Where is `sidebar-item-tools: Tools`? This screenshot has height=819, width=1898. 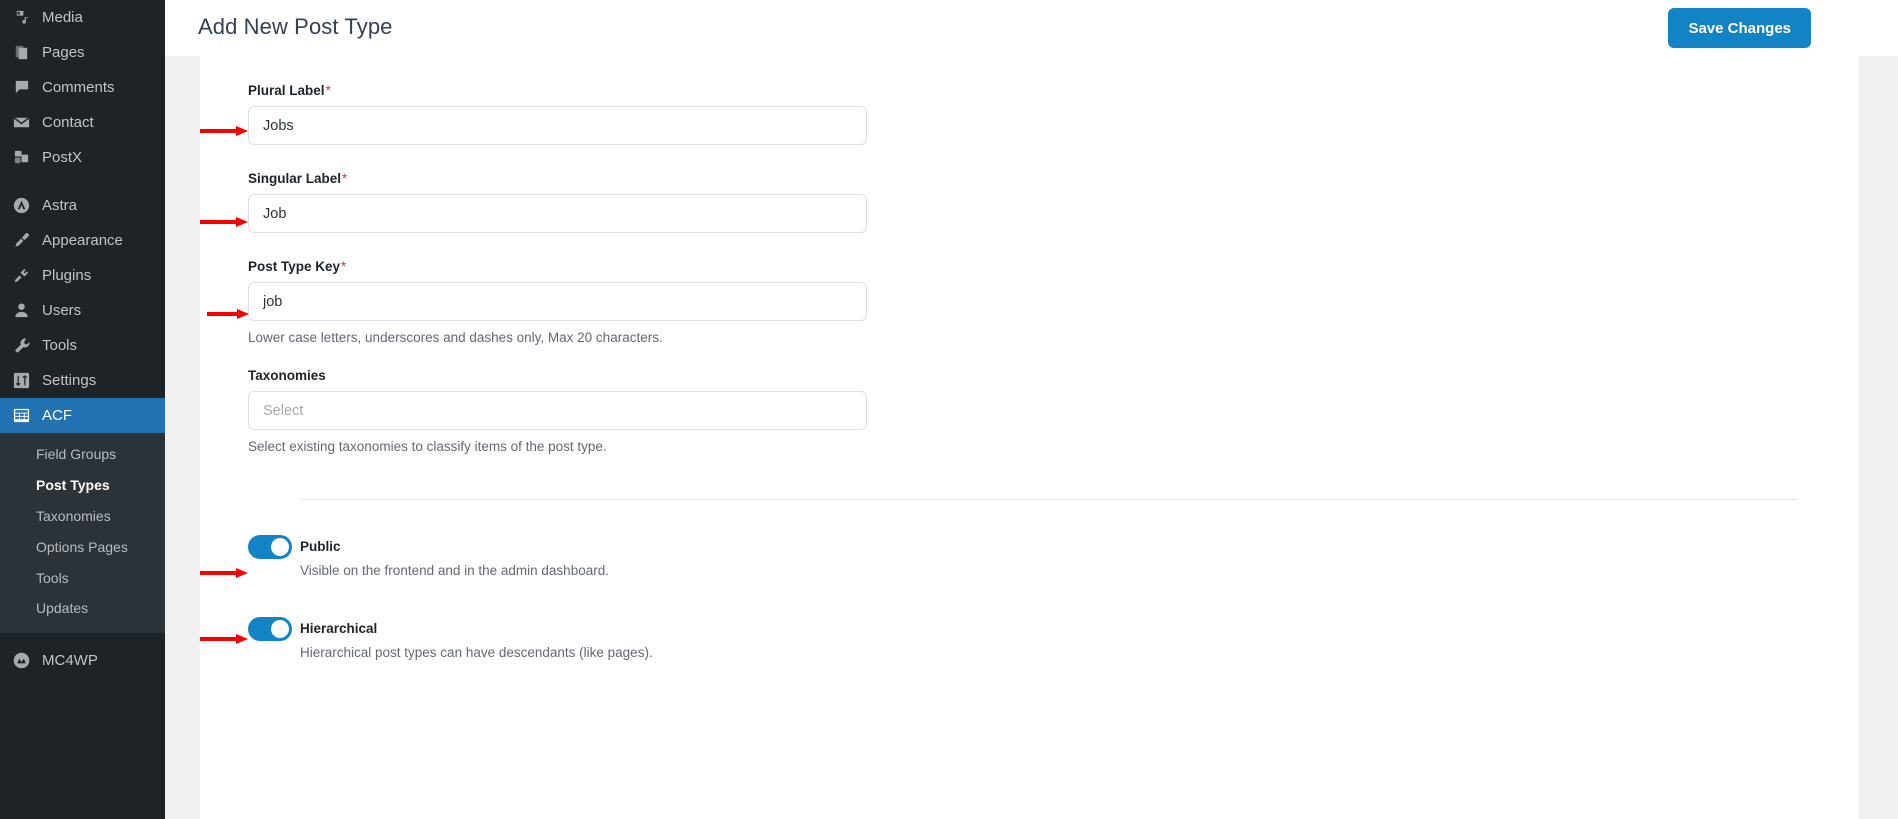 sidebar-item-tools: Tools is located at coordinates (82, 345).